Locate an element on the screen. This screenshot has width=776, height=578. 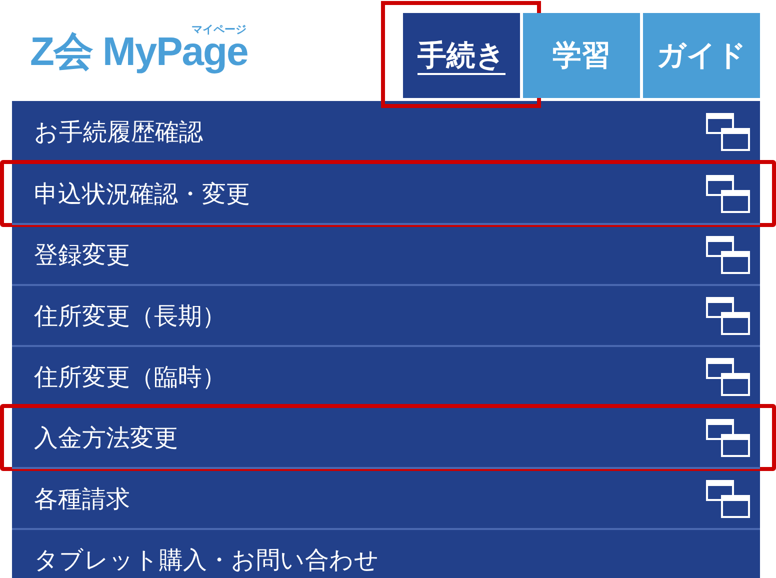
menu-item: 各種請求 is located at coordinates (82, 498).